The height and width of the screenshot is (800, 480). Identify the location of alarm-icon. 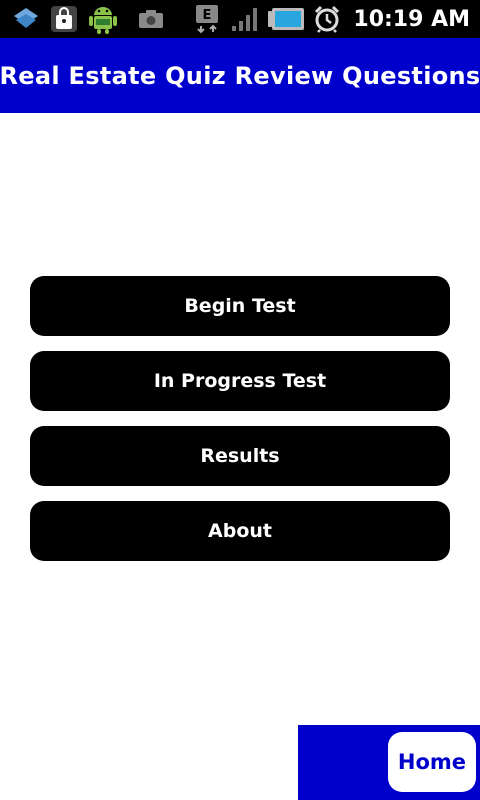
(327, 19).